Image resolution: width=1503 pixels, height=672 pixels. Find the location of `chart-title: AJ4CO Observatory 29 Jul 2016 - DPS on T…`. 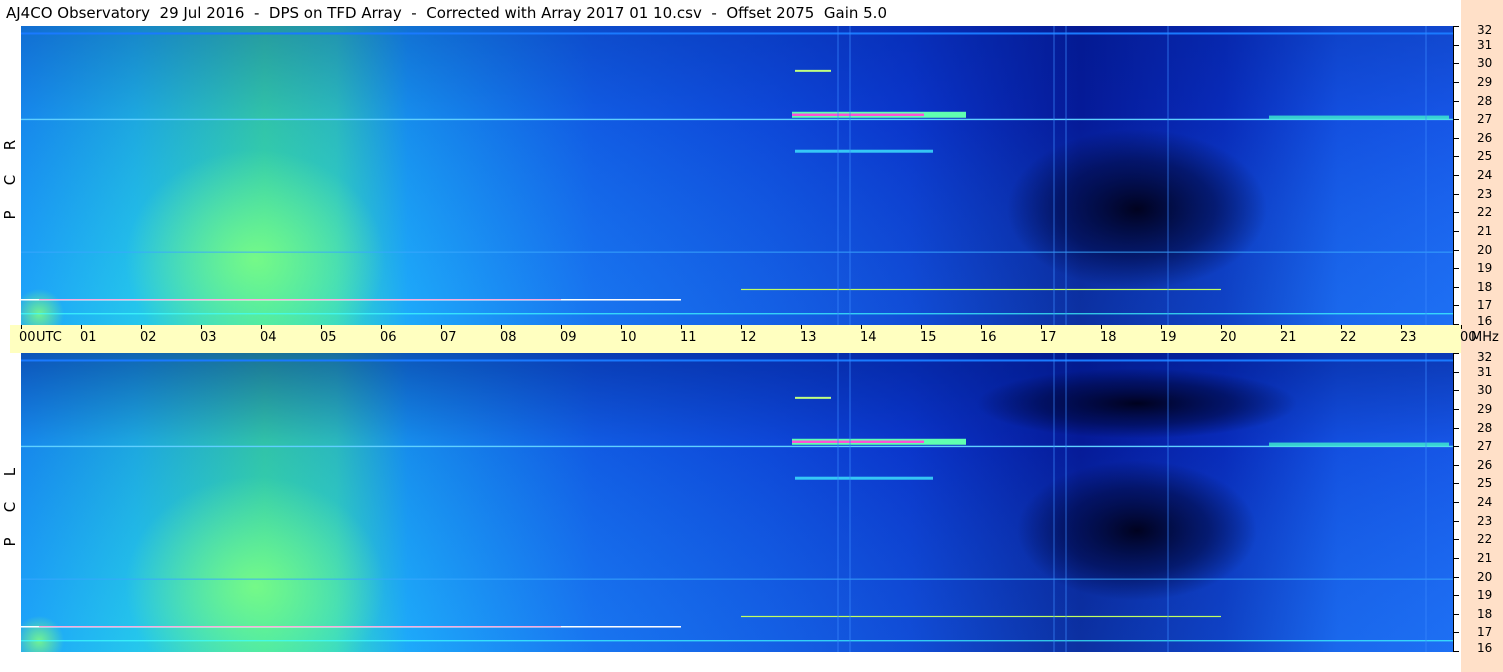

chart-title: AJ4CO Observatory 29 Jul 2016 - DPS on T… is located at coordinates (446, 13).